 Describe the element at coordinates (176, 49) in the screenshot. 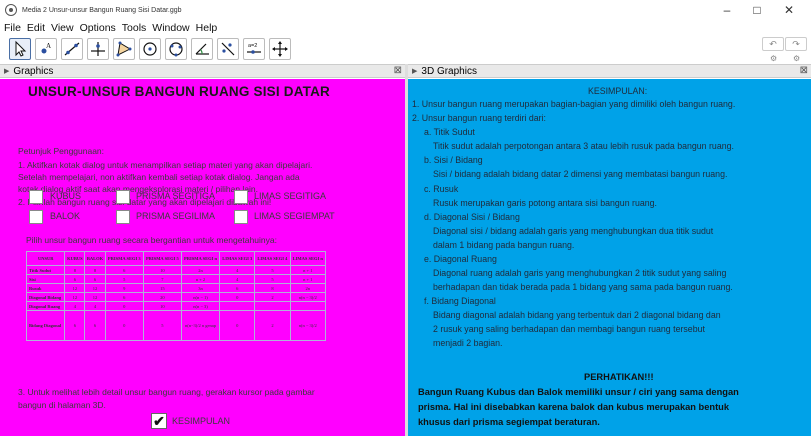

I see `ellipse-tool-button` at that location.